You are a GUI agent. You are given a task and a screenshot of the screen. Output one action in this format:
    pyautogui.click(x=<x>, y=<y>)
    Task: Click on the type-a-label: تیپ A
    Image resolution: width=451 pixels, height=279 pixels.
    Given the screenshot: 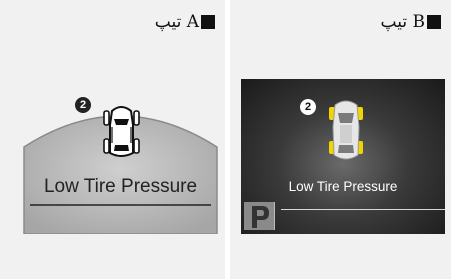 What is the action you would take?
    pyautogui.click(x=185, y=22)
    